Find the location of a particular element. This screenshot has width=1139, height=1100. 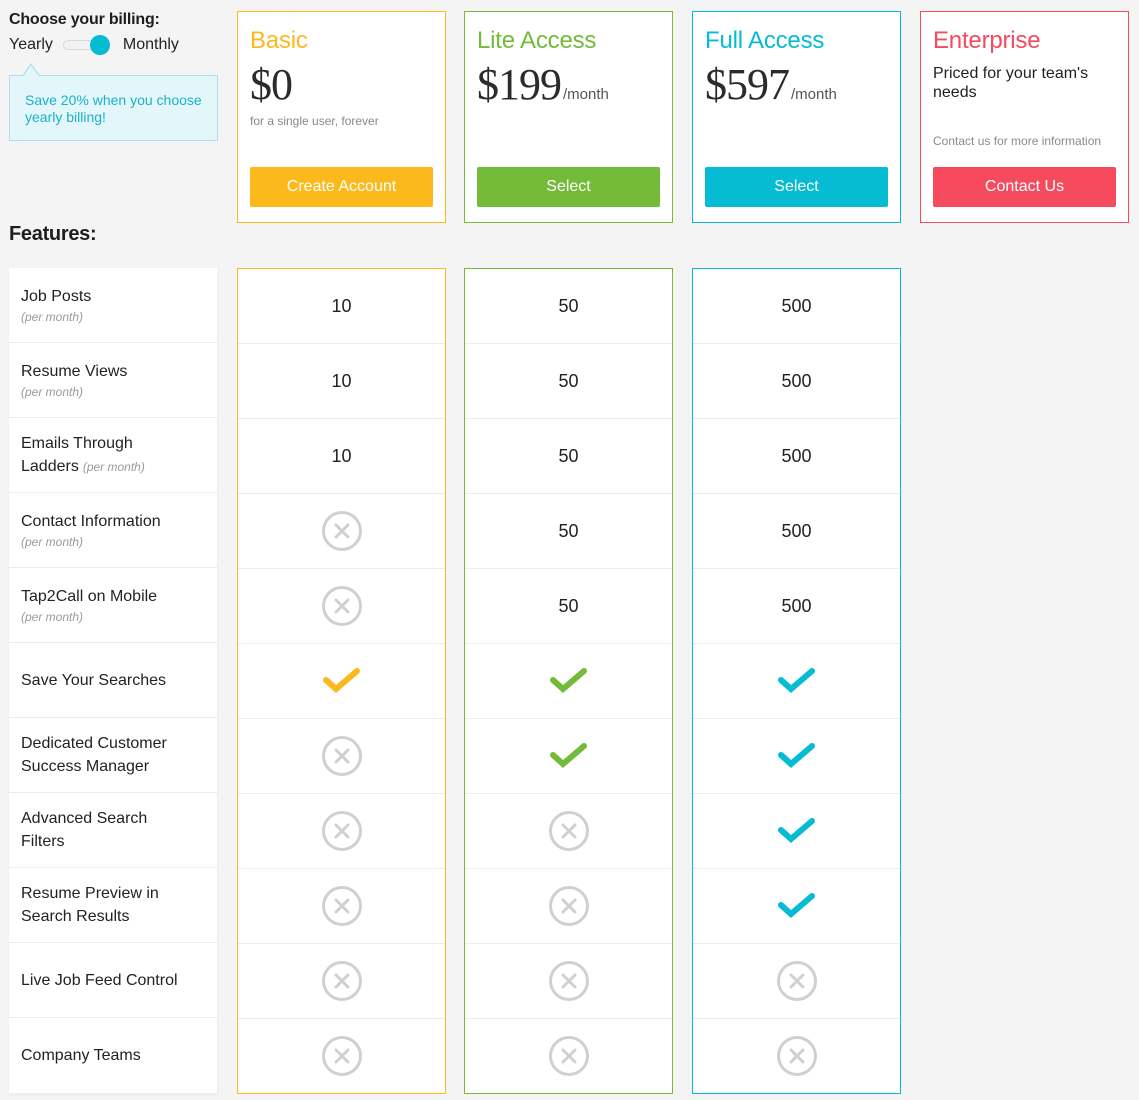

select-lite-access-button: Select is located at coordinates (568, 187).